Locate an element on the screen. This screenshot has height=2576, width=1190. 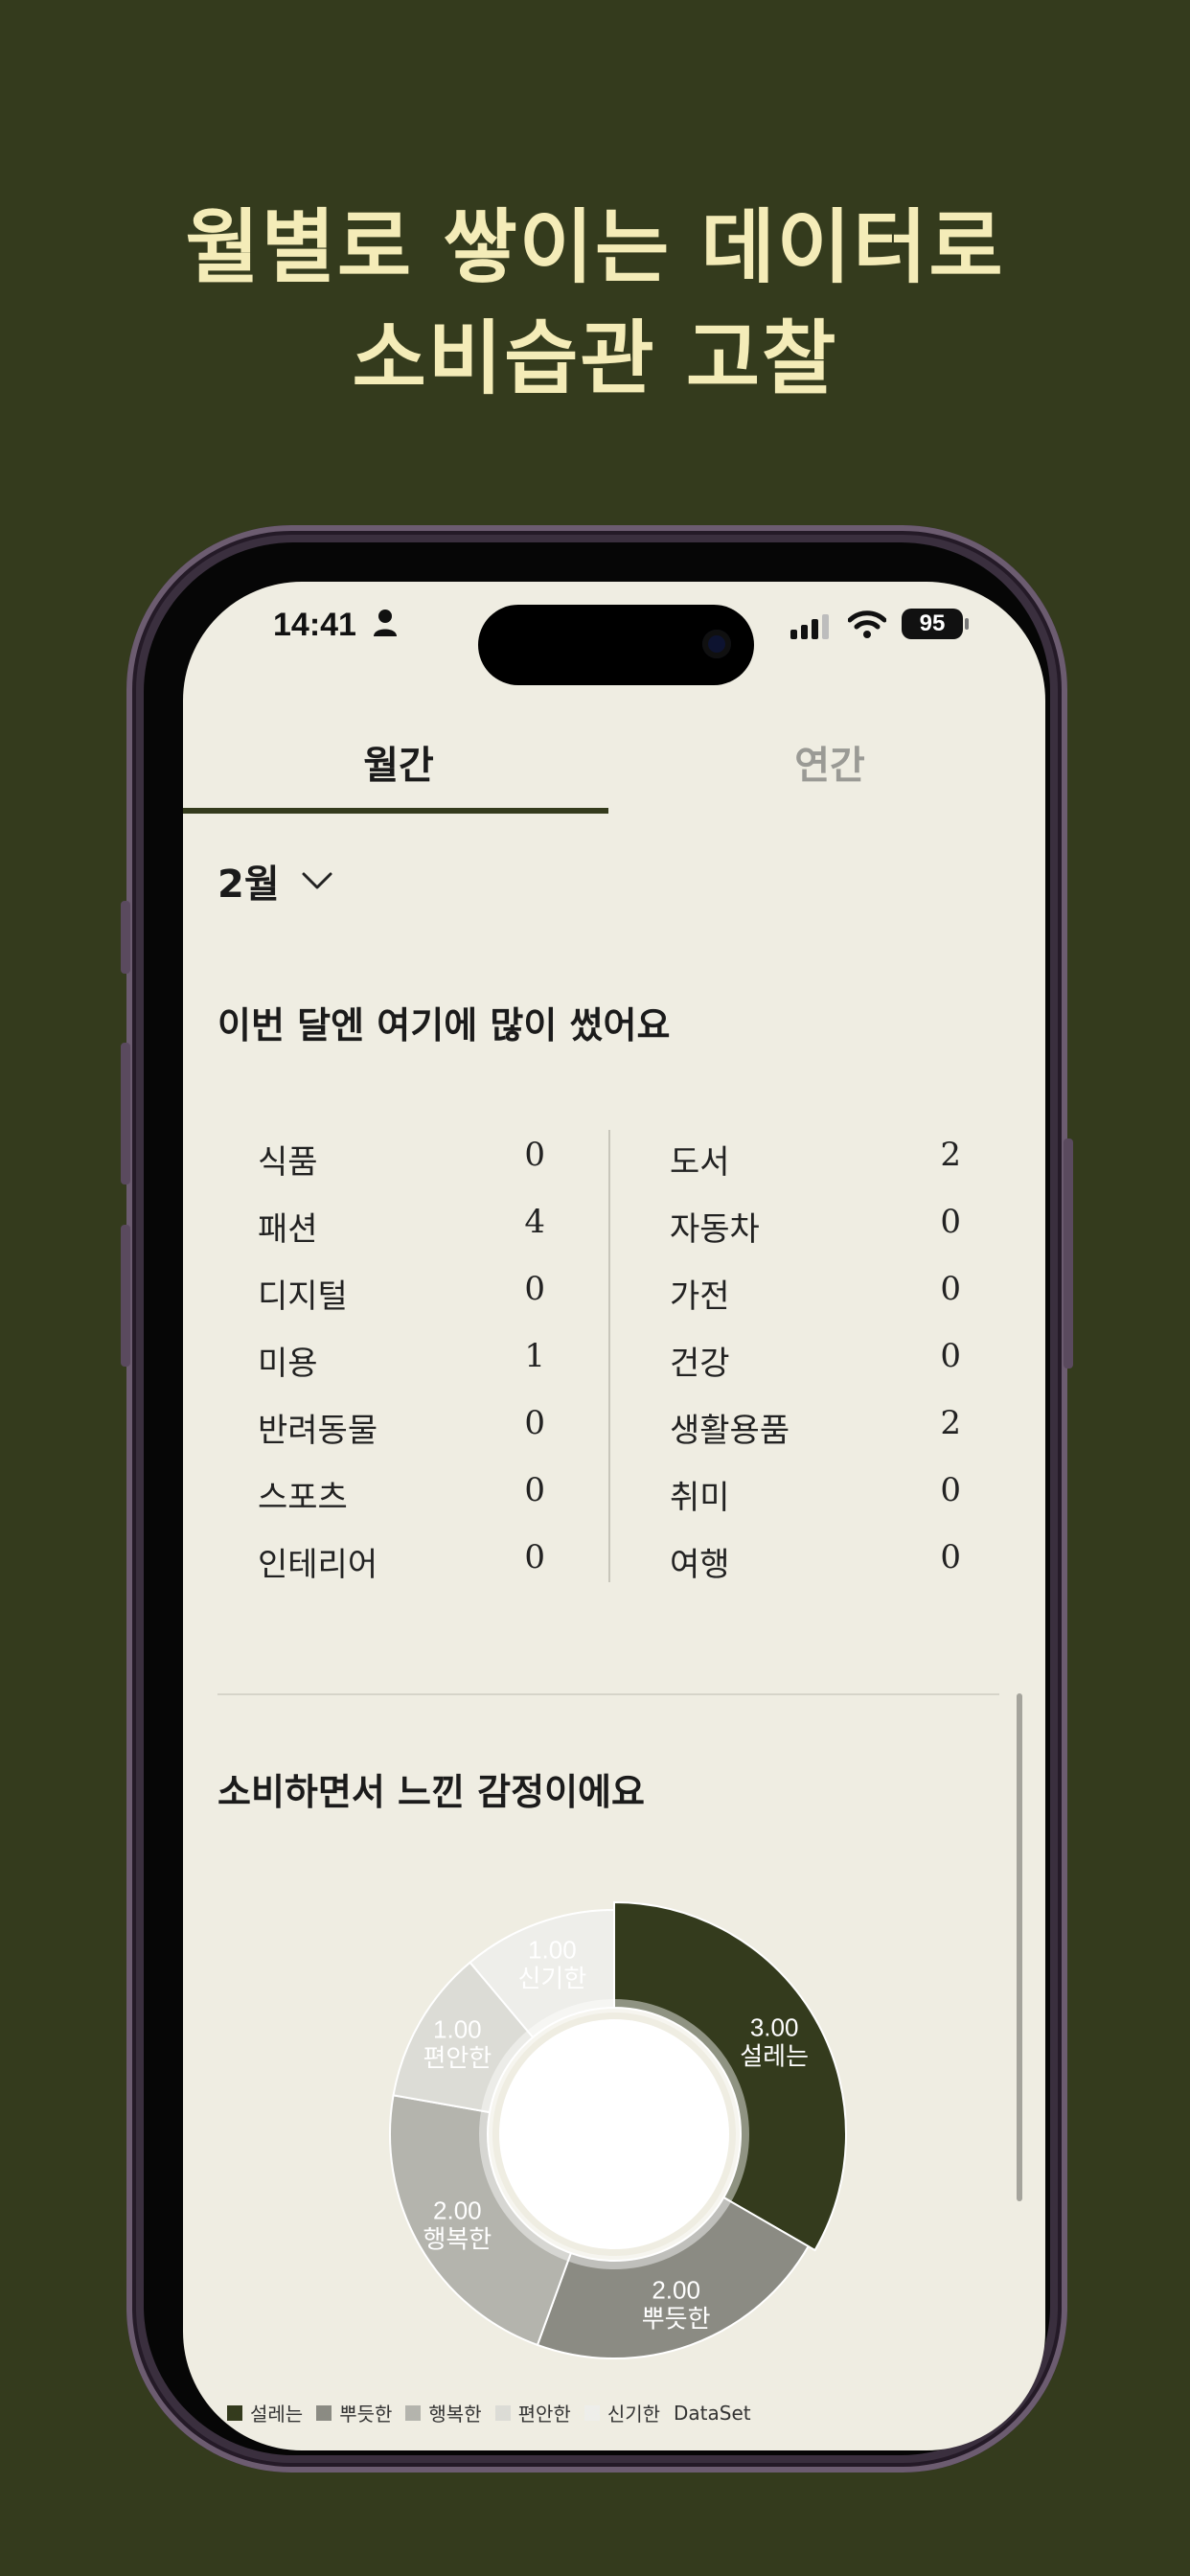
month-value: 2월 is located at coordinates (249, 884).